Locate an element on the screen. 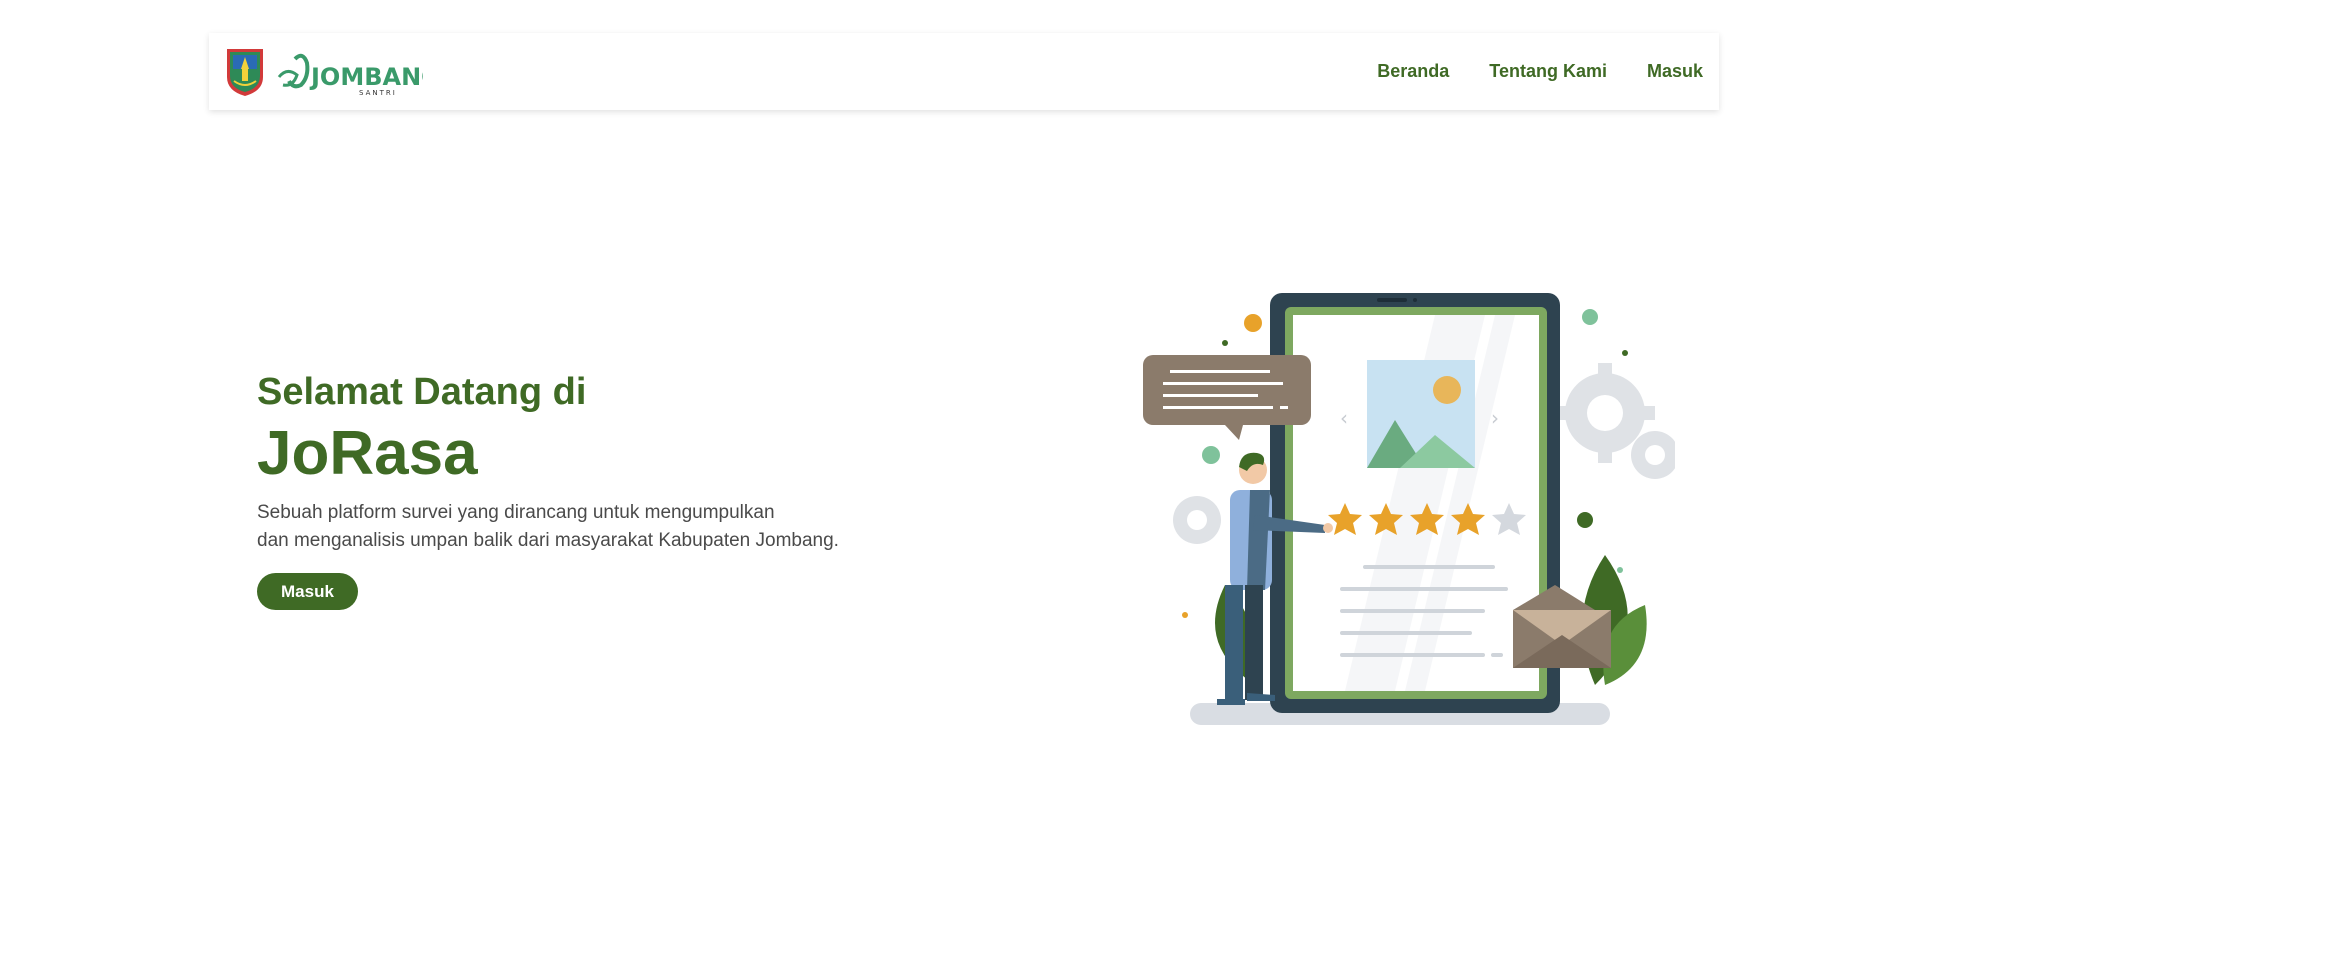 The image size is (2332, 960). nav-menu: Beranda Tentang Kami Masuk is located at coordinates (1540, 71).